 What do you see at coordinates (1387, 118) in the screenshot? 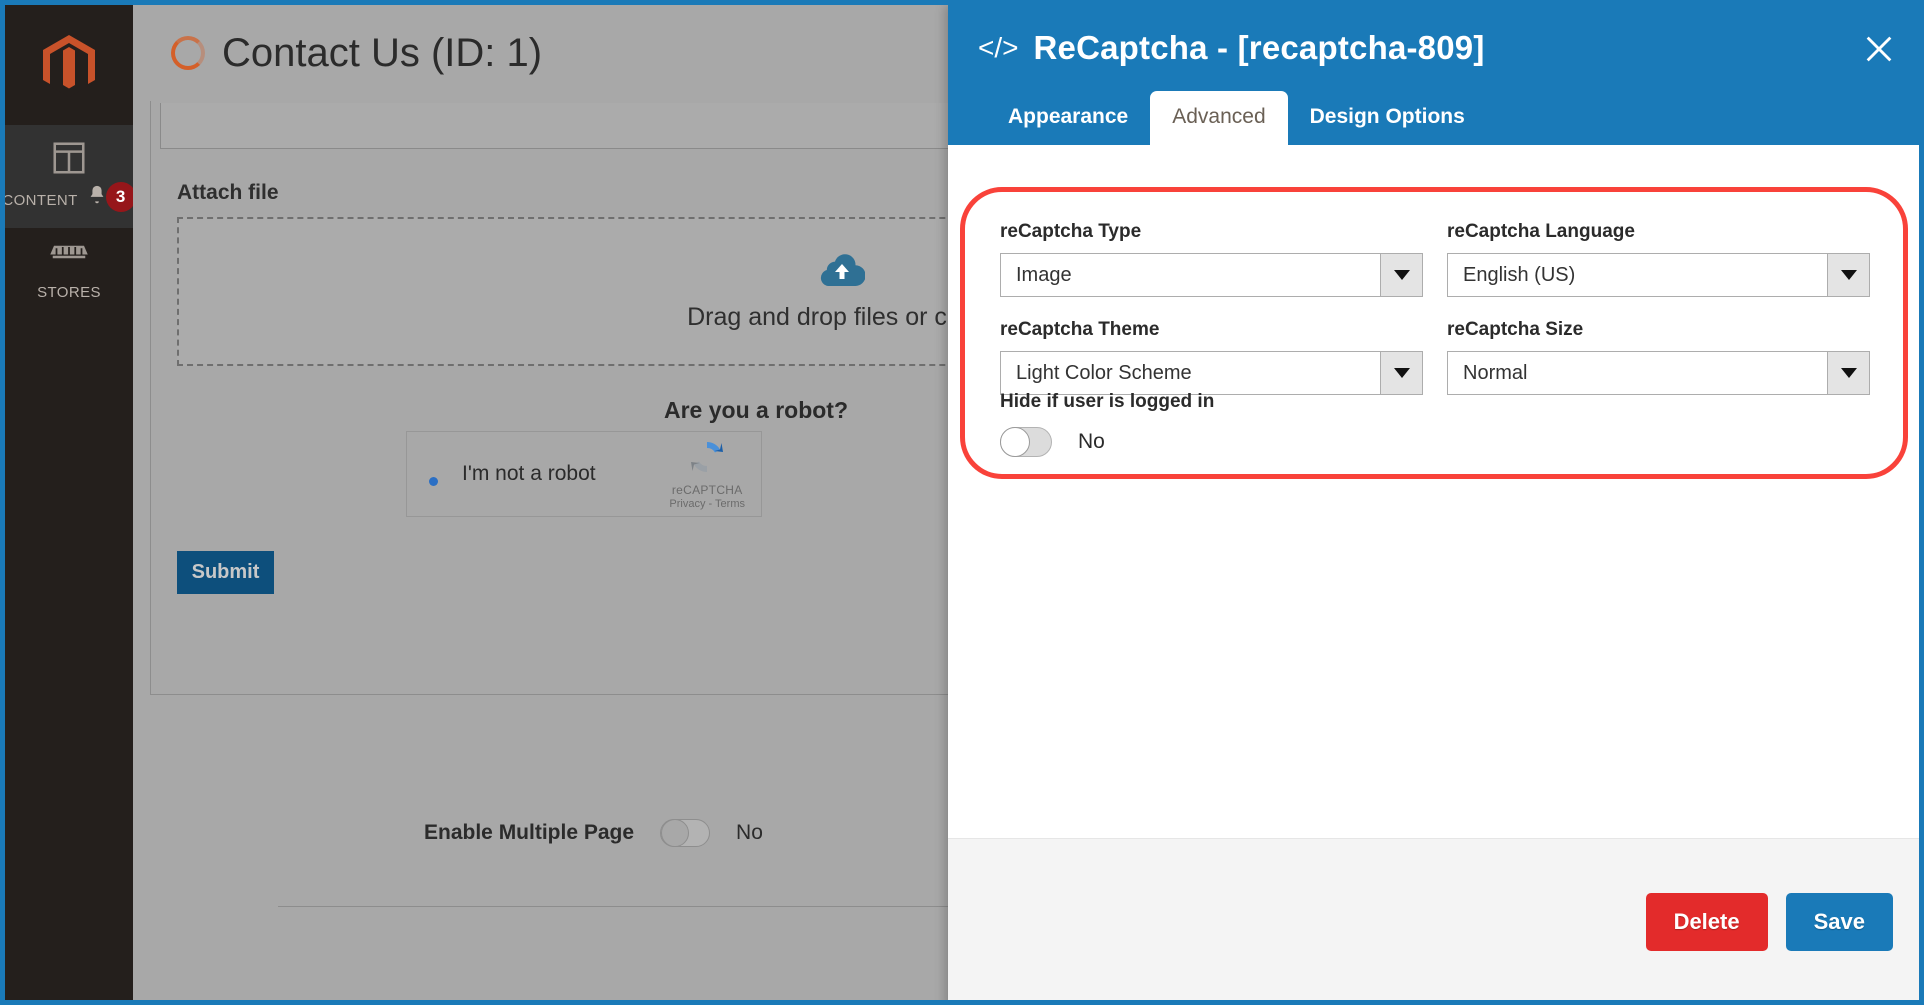
I see `tab-design-options: Design Options` at bounding box center [1387, 118].